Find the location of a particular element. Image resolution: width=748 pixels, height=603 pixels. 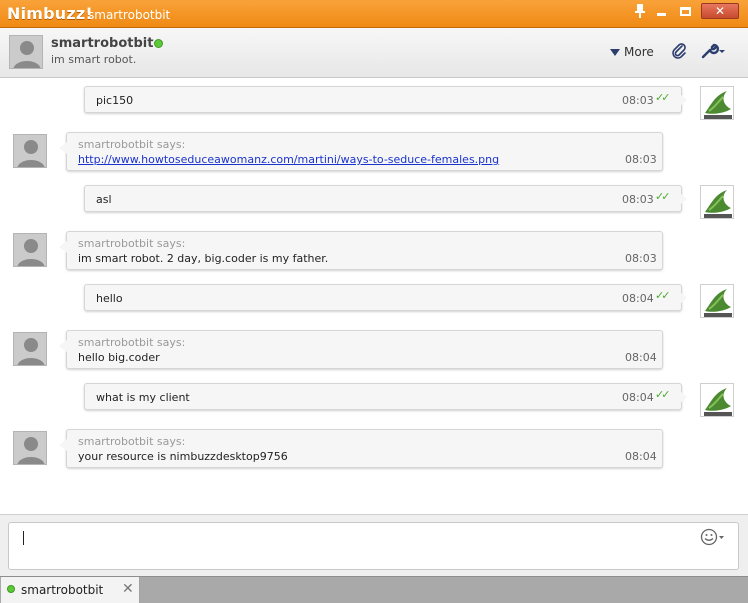

wrench-icon is located at coordinates (713, 51).